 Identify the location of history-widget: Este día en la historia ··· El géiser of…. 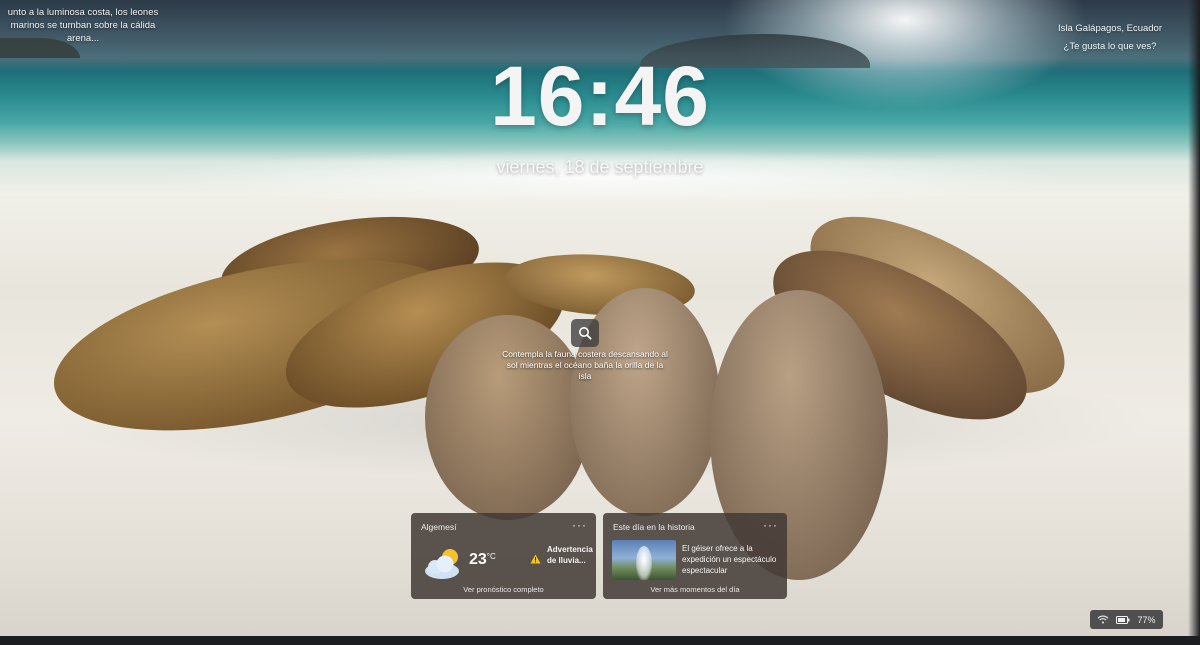
(695, 556).